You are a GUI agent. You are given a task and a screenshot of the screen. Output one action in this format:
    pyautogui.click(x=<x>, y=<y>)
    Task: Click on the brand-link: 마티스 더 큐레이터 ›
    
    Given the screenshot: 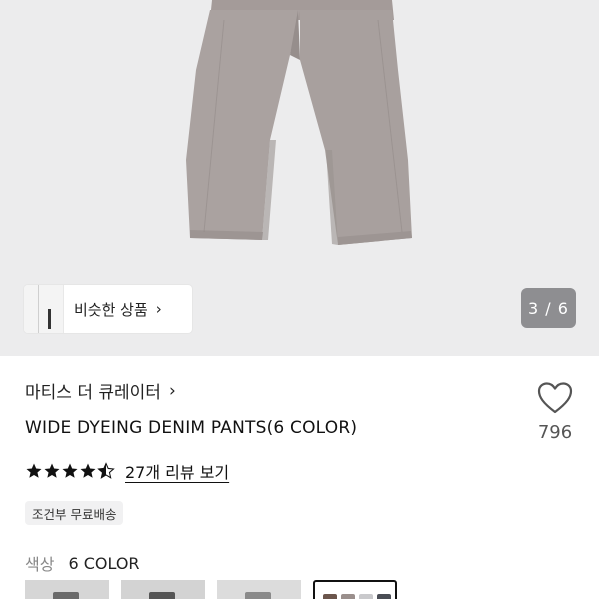 What is the action you would take?
    pyautogui.click(x=100, y=391)
    